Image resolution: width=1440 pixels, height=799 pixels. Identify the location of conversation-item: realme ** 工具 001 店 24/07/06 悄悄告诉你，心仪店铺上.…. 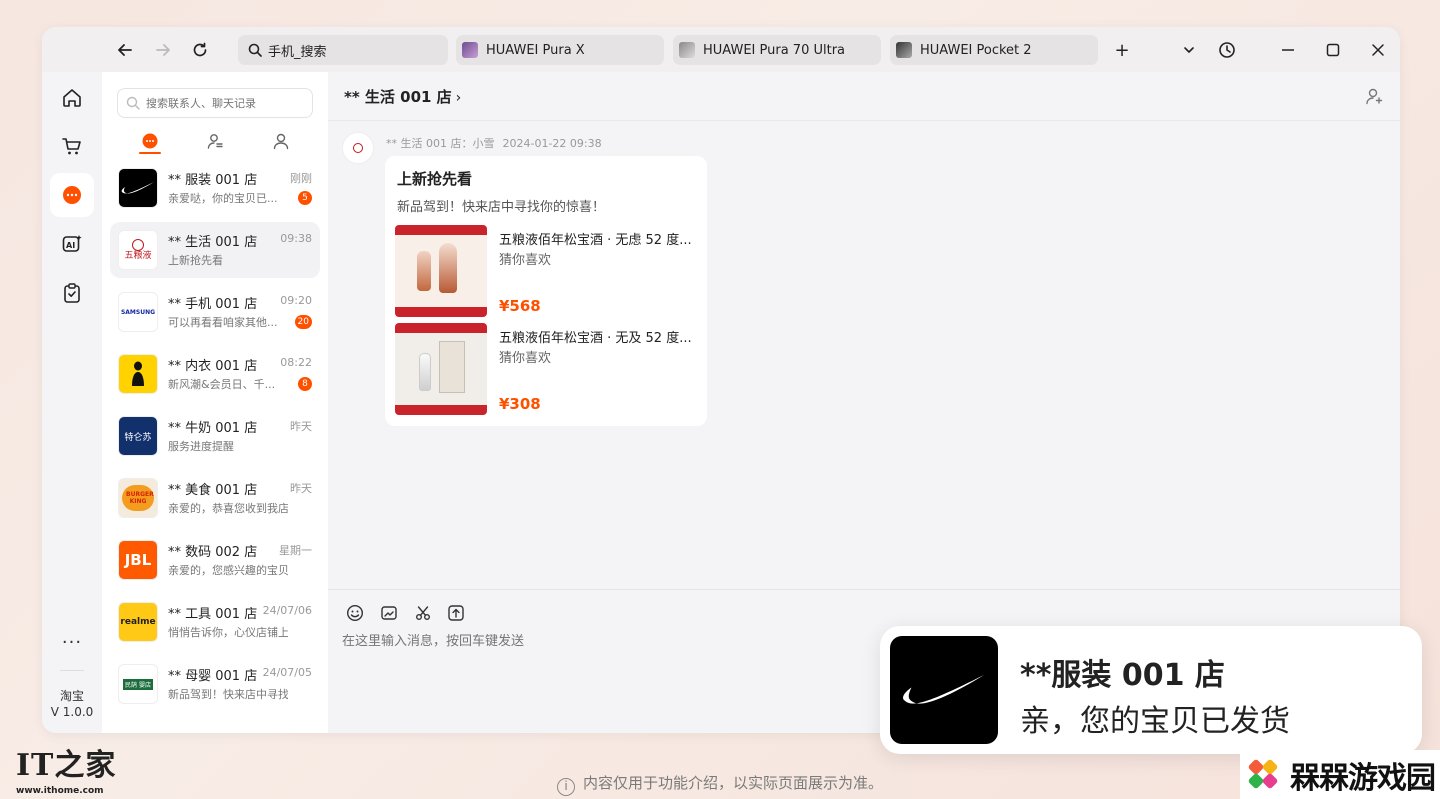
(215, 622).